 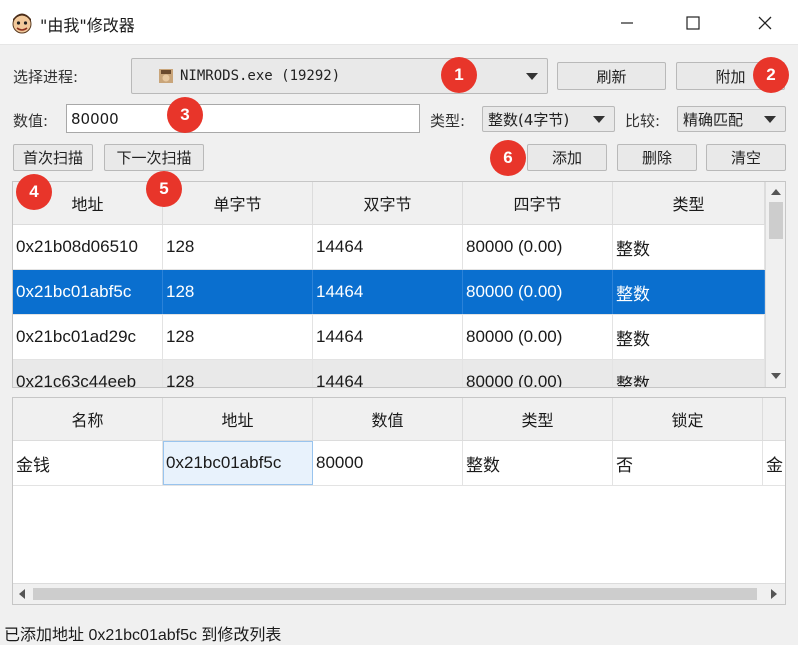 What do you see at coordinates (775, 284) in the screenshot?
I see `results-scrollbar` at bounding box center [775, 284].